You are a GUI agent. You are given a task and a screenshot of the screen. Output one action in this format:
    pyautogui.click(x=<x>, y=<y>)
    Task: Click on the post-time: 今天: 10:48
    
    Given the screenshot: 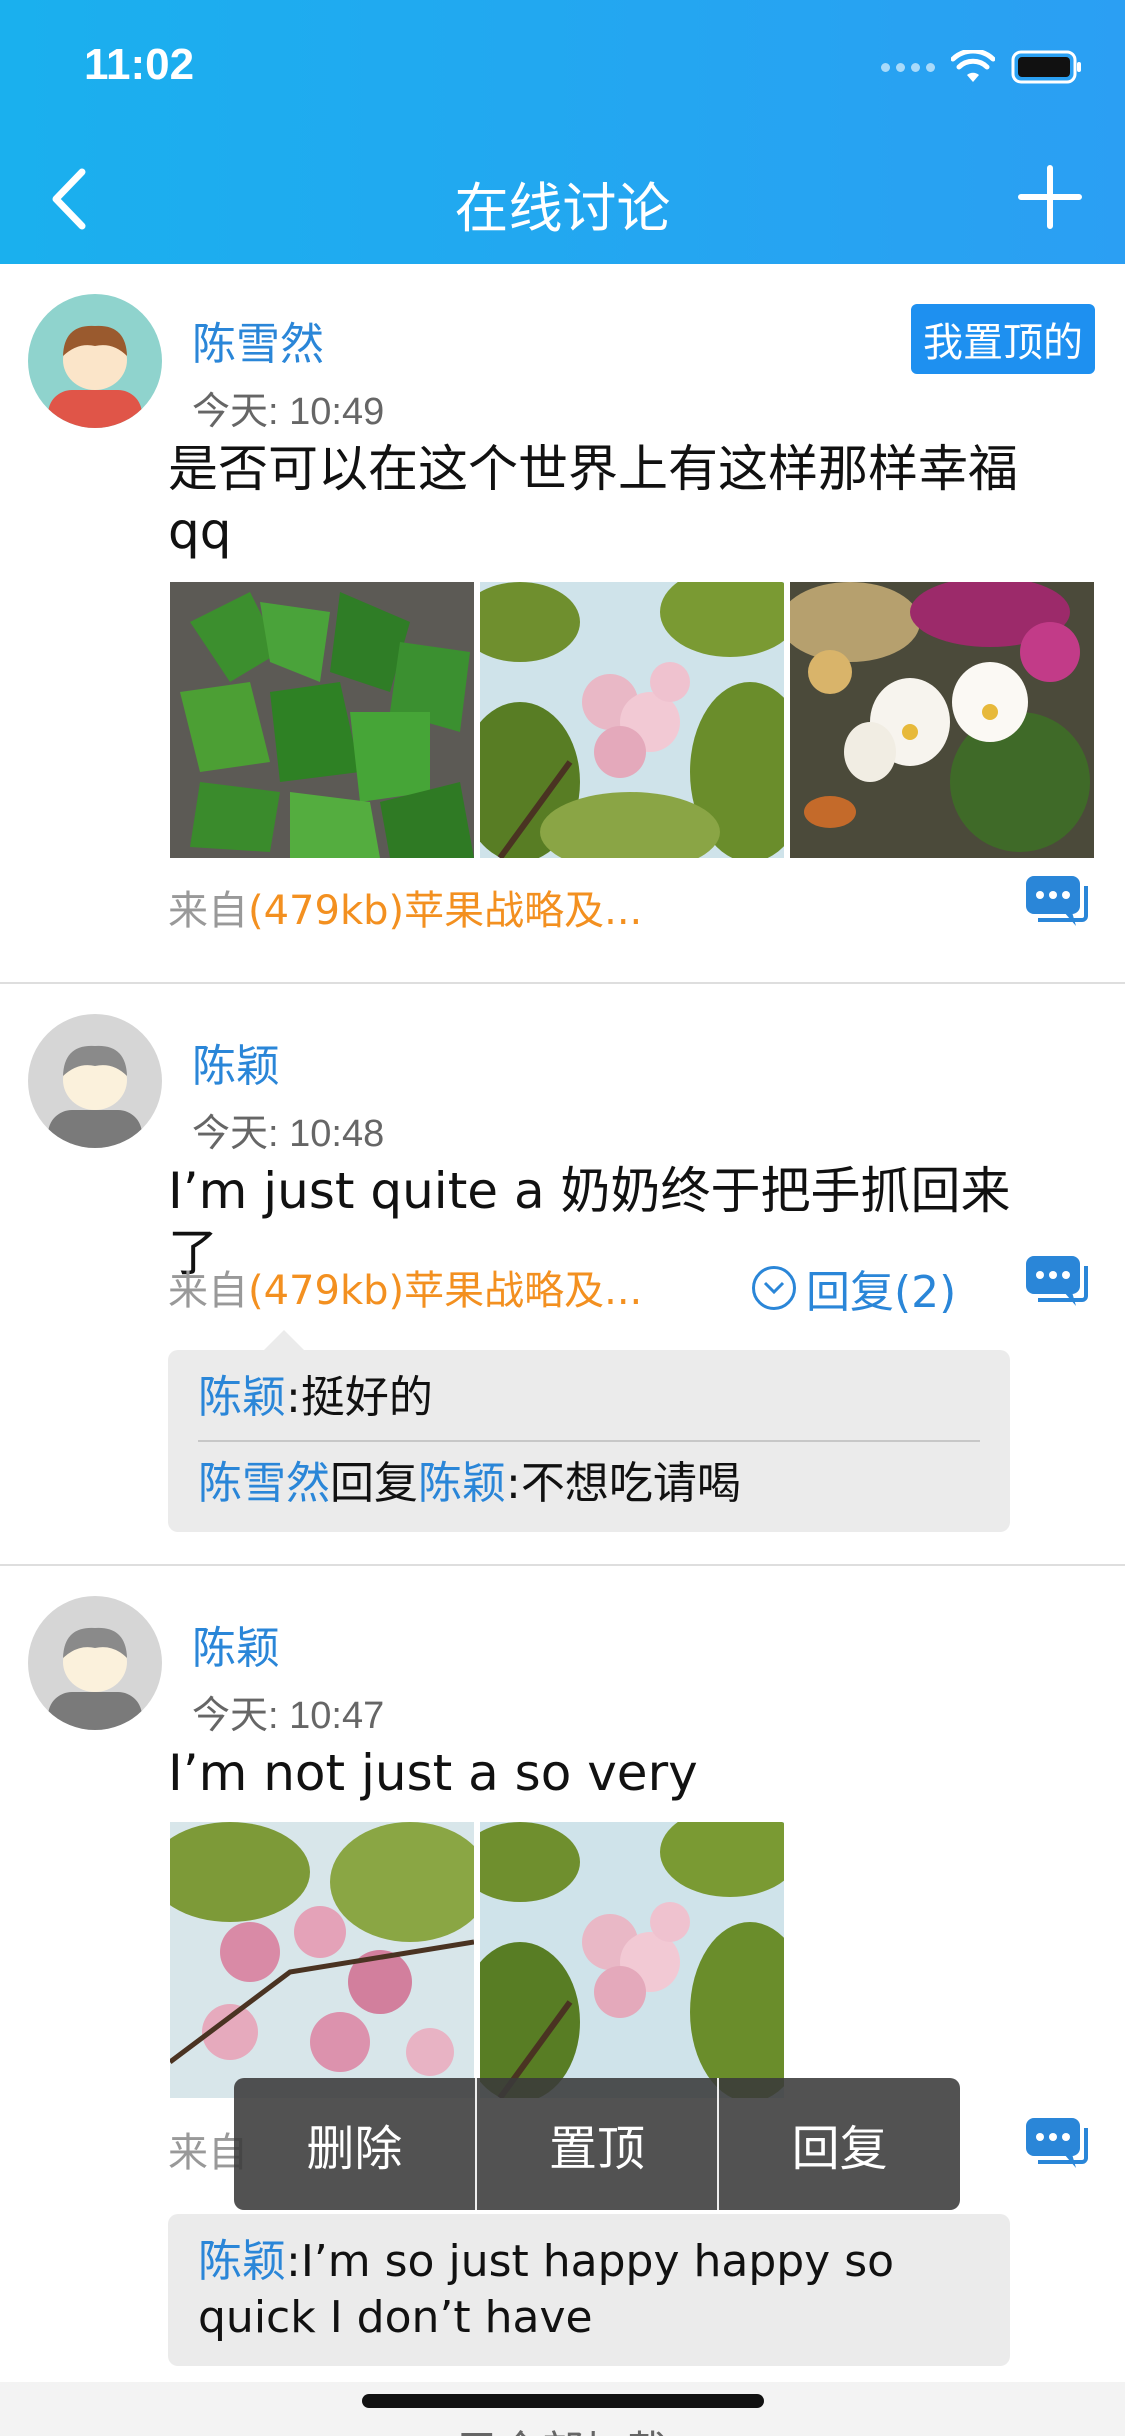 What is the action you would take?
    pyautogui.click(x=288, y=1134)
    